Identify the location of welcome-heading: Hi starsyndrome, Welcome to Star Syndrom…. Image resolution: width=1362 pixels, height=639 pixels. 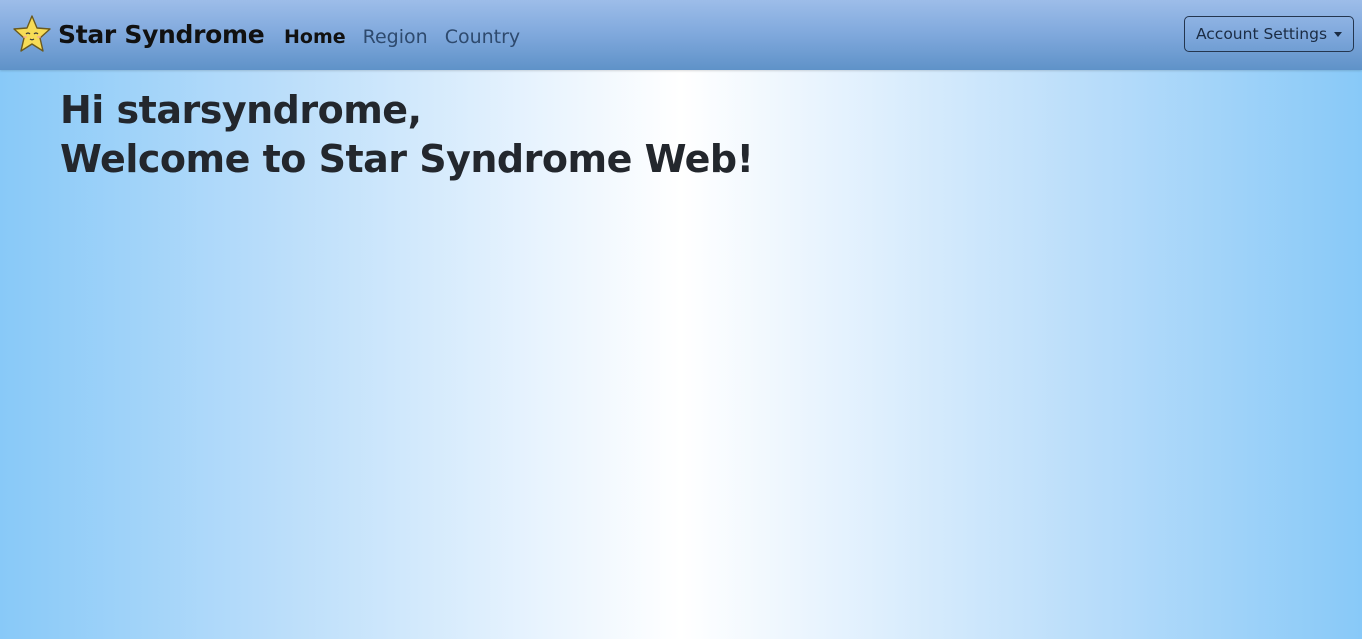
(407, 135).